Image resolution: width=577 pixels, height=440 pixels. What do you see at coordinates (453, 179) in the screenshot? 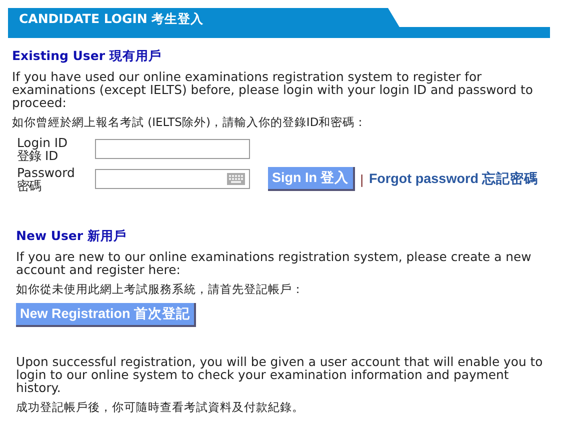
I see `forgot-password-link: Forgot password 忘記密碼` at bounding box center [453, 179].